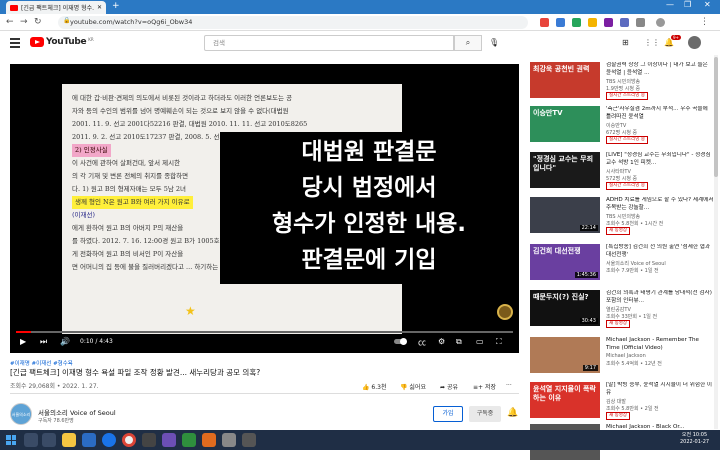  Describe the element at coordinates (565, 262) in the screenshot. I see `recommendation-thumbnail: 김건희 대선전쟁 1:45:36` at that location.